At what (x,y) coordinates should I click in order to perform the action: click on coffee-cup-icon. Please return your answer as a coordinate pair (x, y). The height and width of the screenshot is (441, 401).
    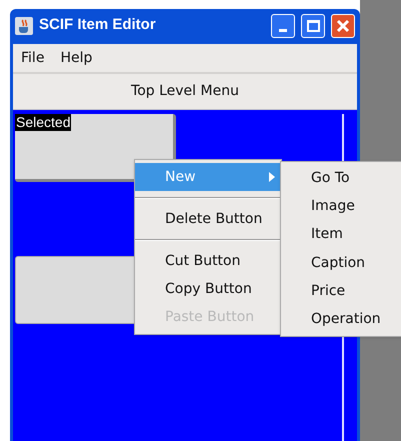
    Looking at the image, I should click on (24, 25).